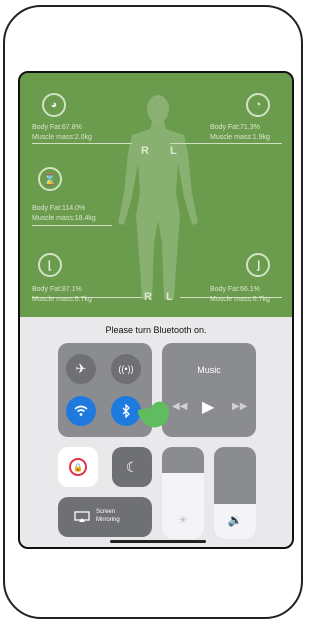 This screenshot has height=624, width=320. I want to click on trunk-icon: ⌛, so click(50, 179).